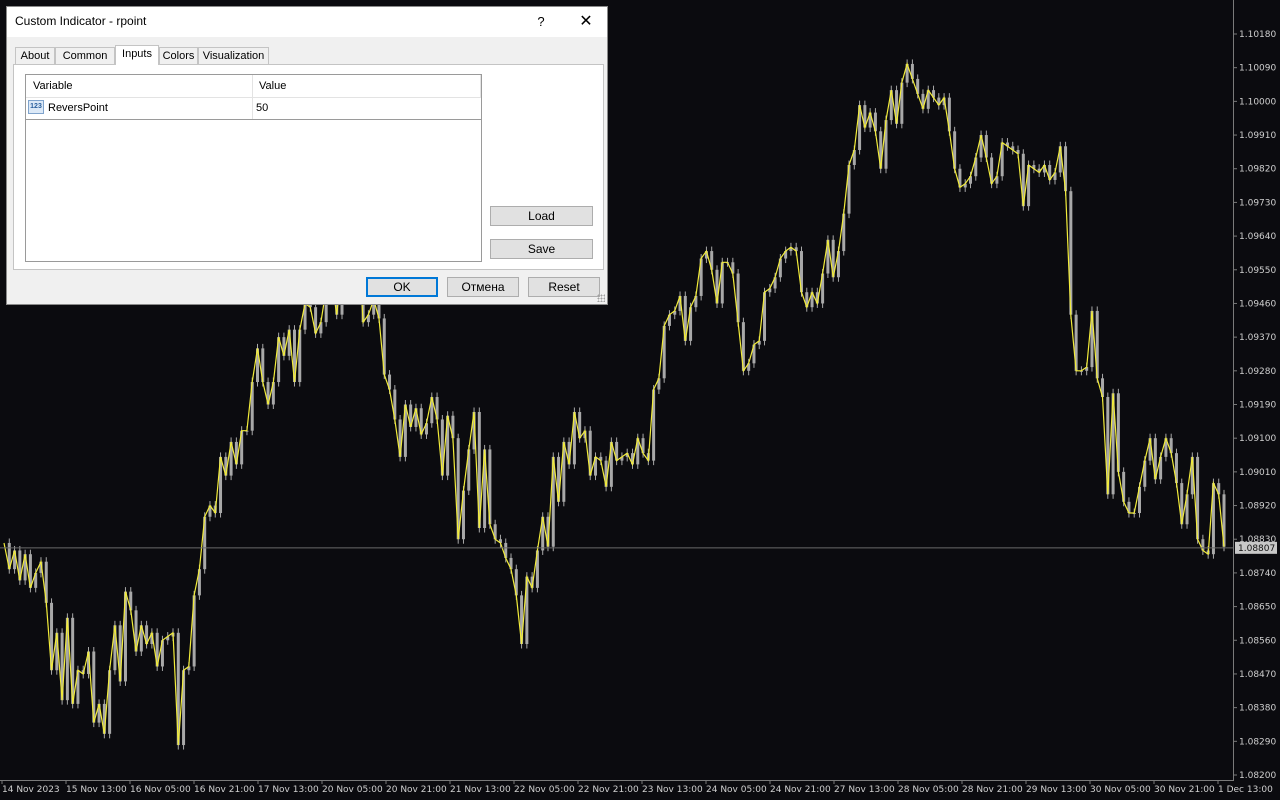  What do you see at coordinates (253, 86) in the screenshot?
I see `table-header: Variable Value` at bounding box center [253, 86].